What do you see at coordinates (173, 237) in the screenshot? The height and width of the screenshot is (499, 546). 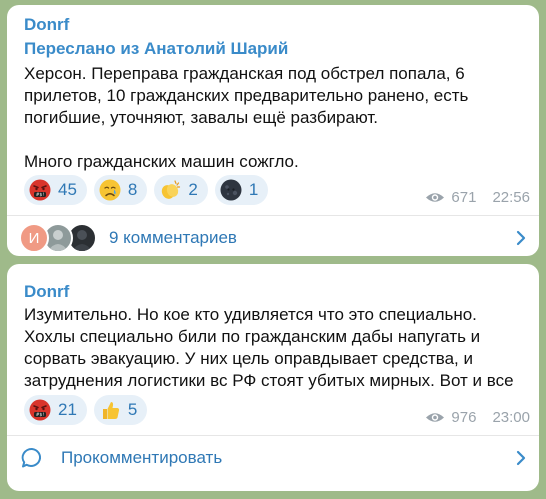 I see `comments-count-label: 9 комментариев` at bounding box center [173, 237].